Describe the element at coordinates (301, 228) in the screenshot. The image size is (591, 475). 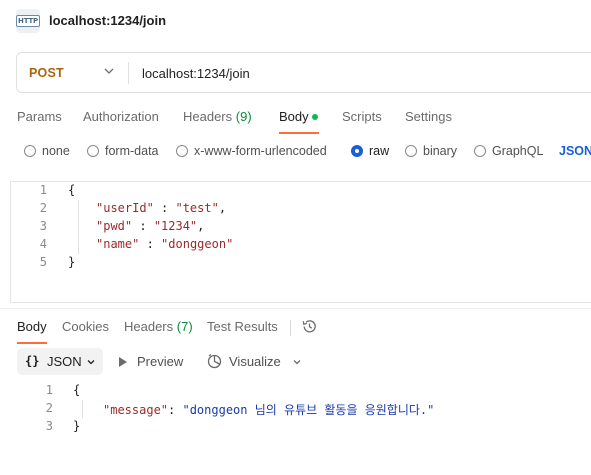
I see `code-line: 3 "pwd" : "1234",` at that location.